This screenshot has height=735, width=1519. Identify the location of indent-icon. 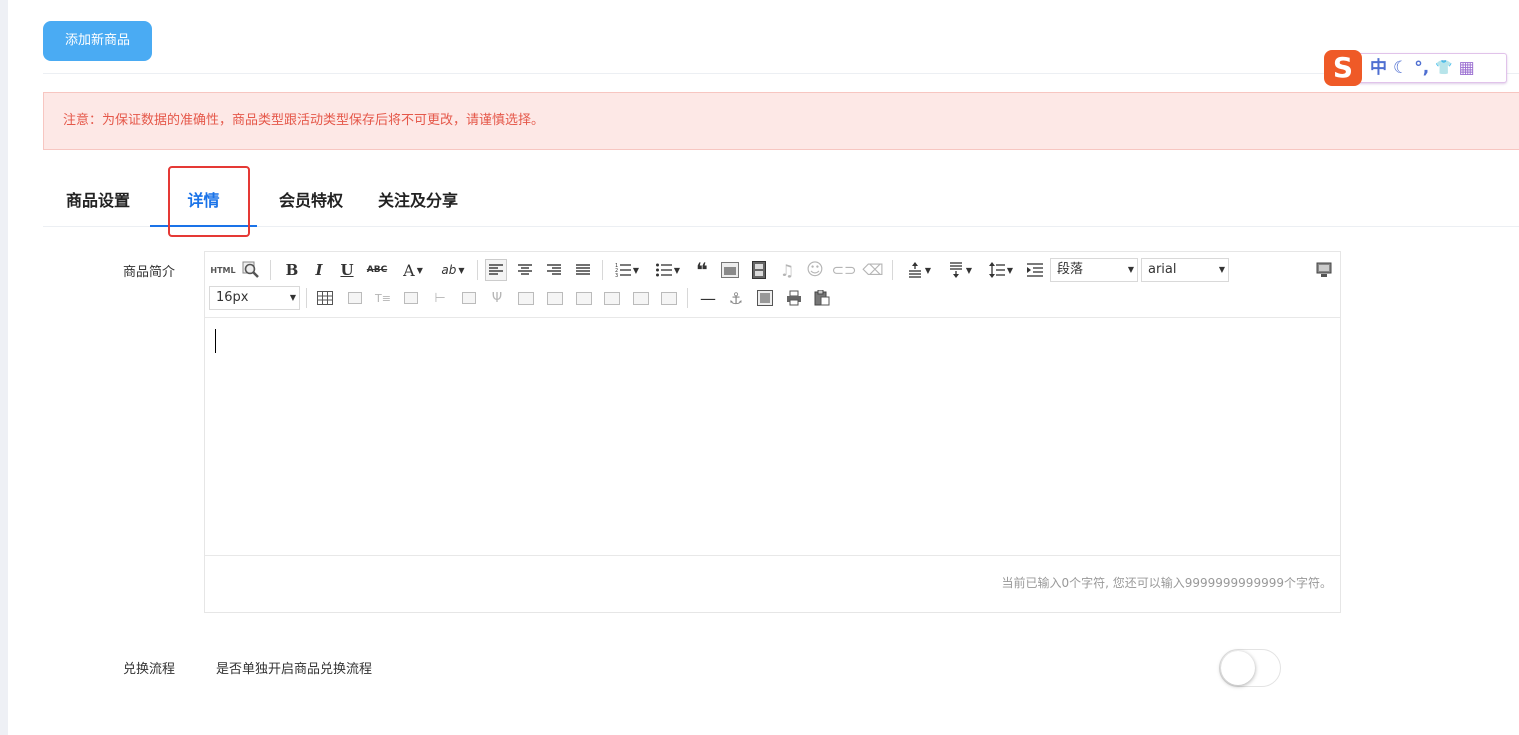
(1035, 270).